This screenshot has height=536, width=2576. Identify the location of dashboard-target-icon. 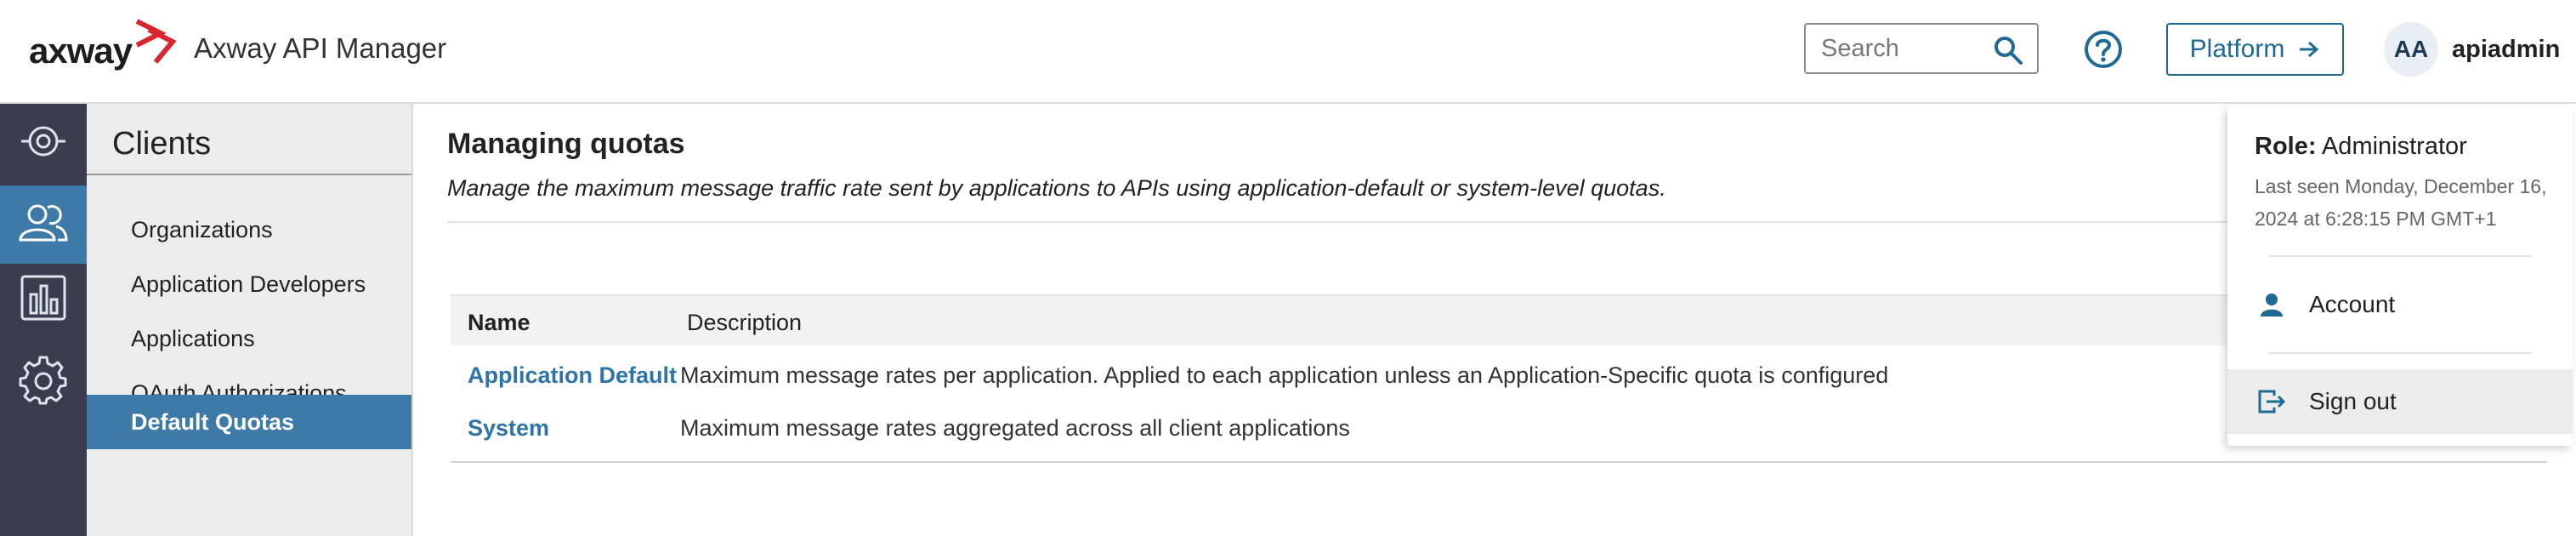
(44, 143).